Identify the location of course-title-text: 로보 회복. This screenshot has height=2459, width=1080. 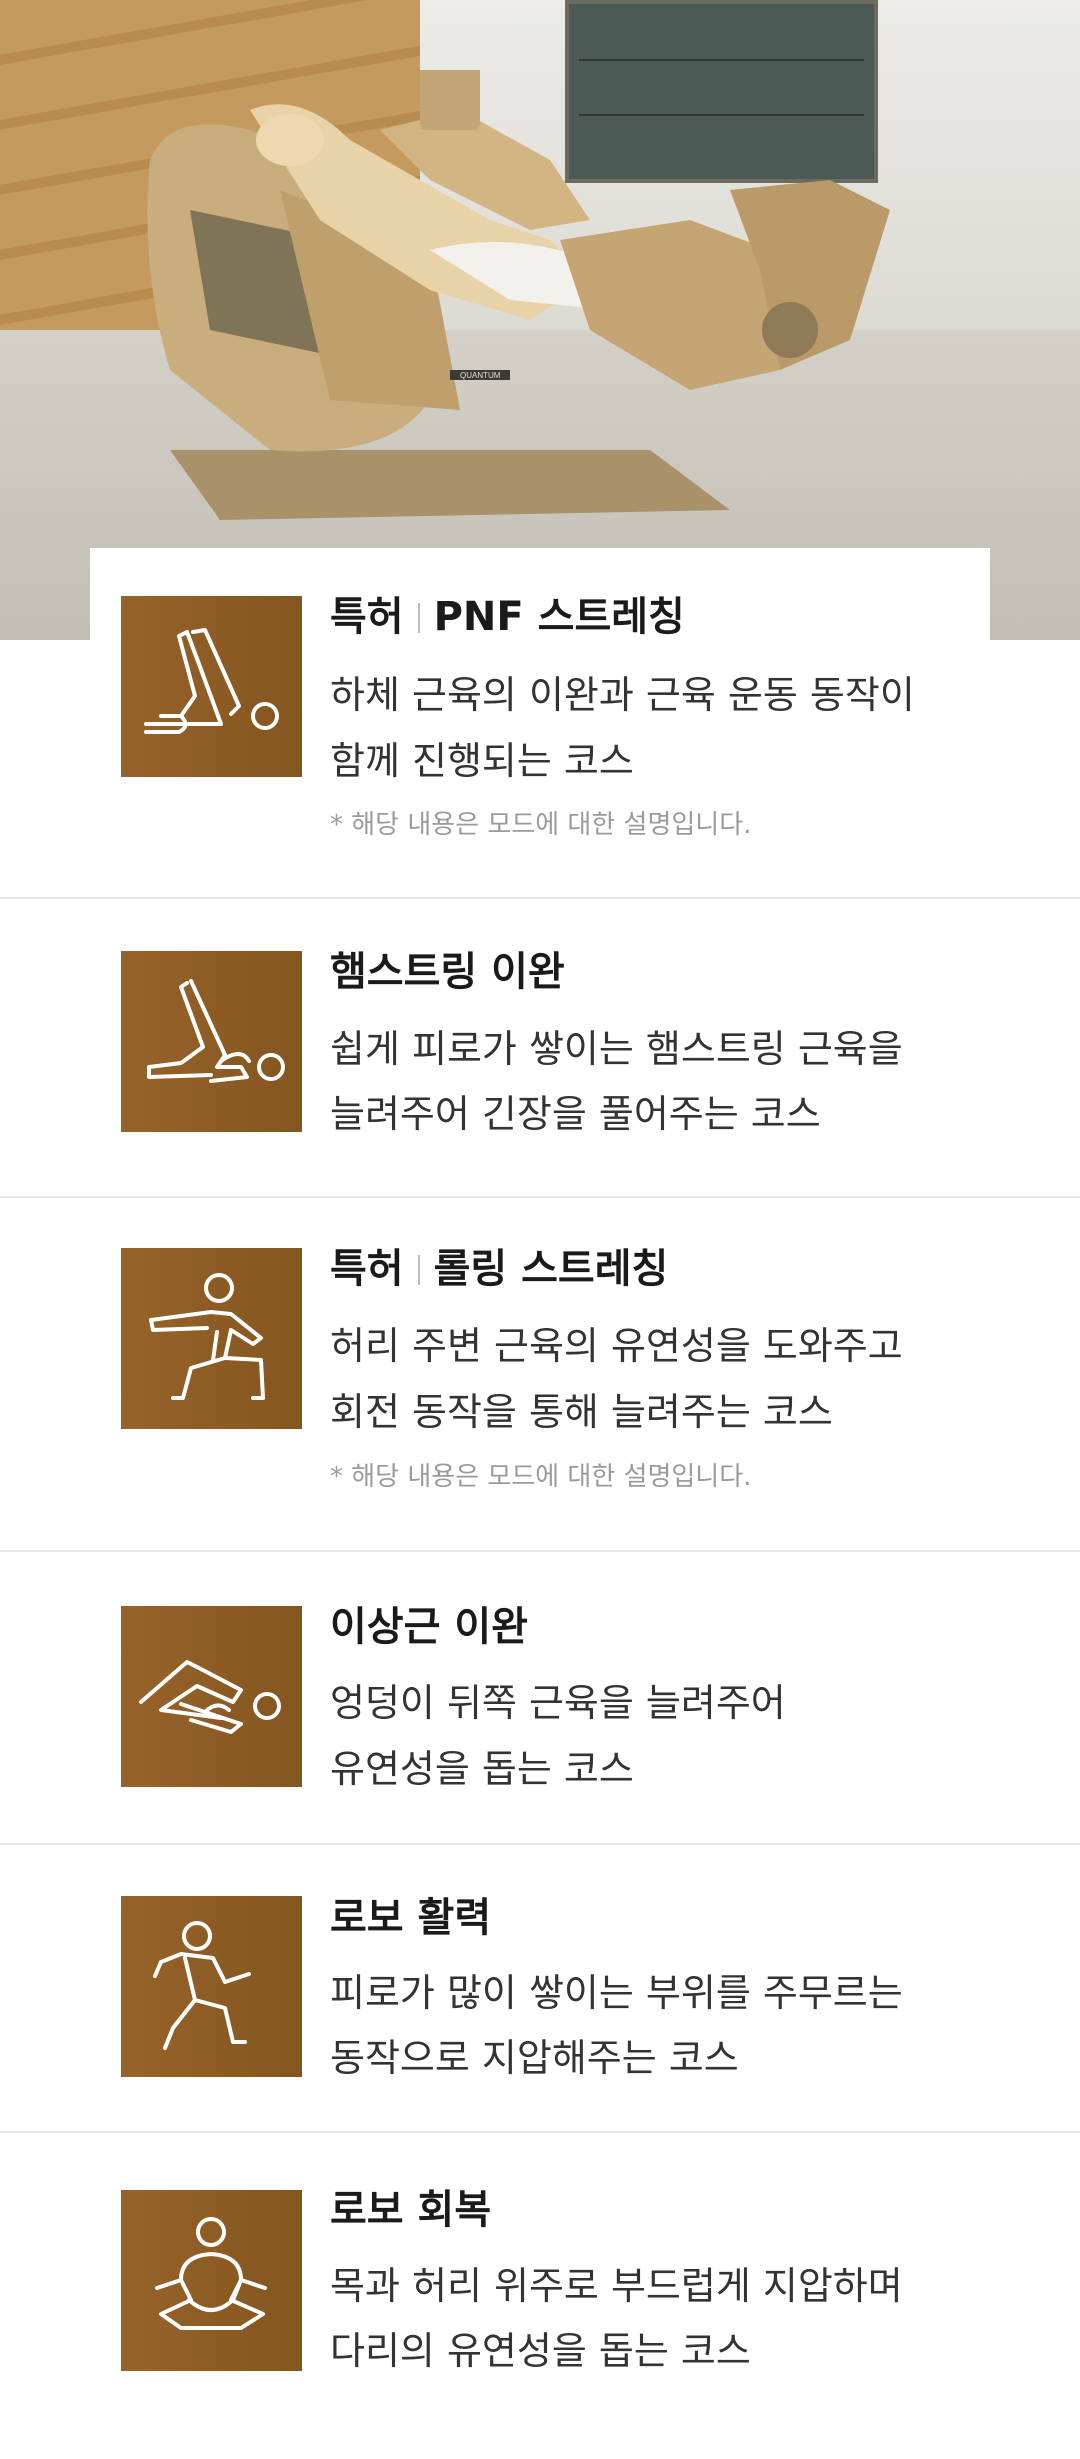
(411, 2210).